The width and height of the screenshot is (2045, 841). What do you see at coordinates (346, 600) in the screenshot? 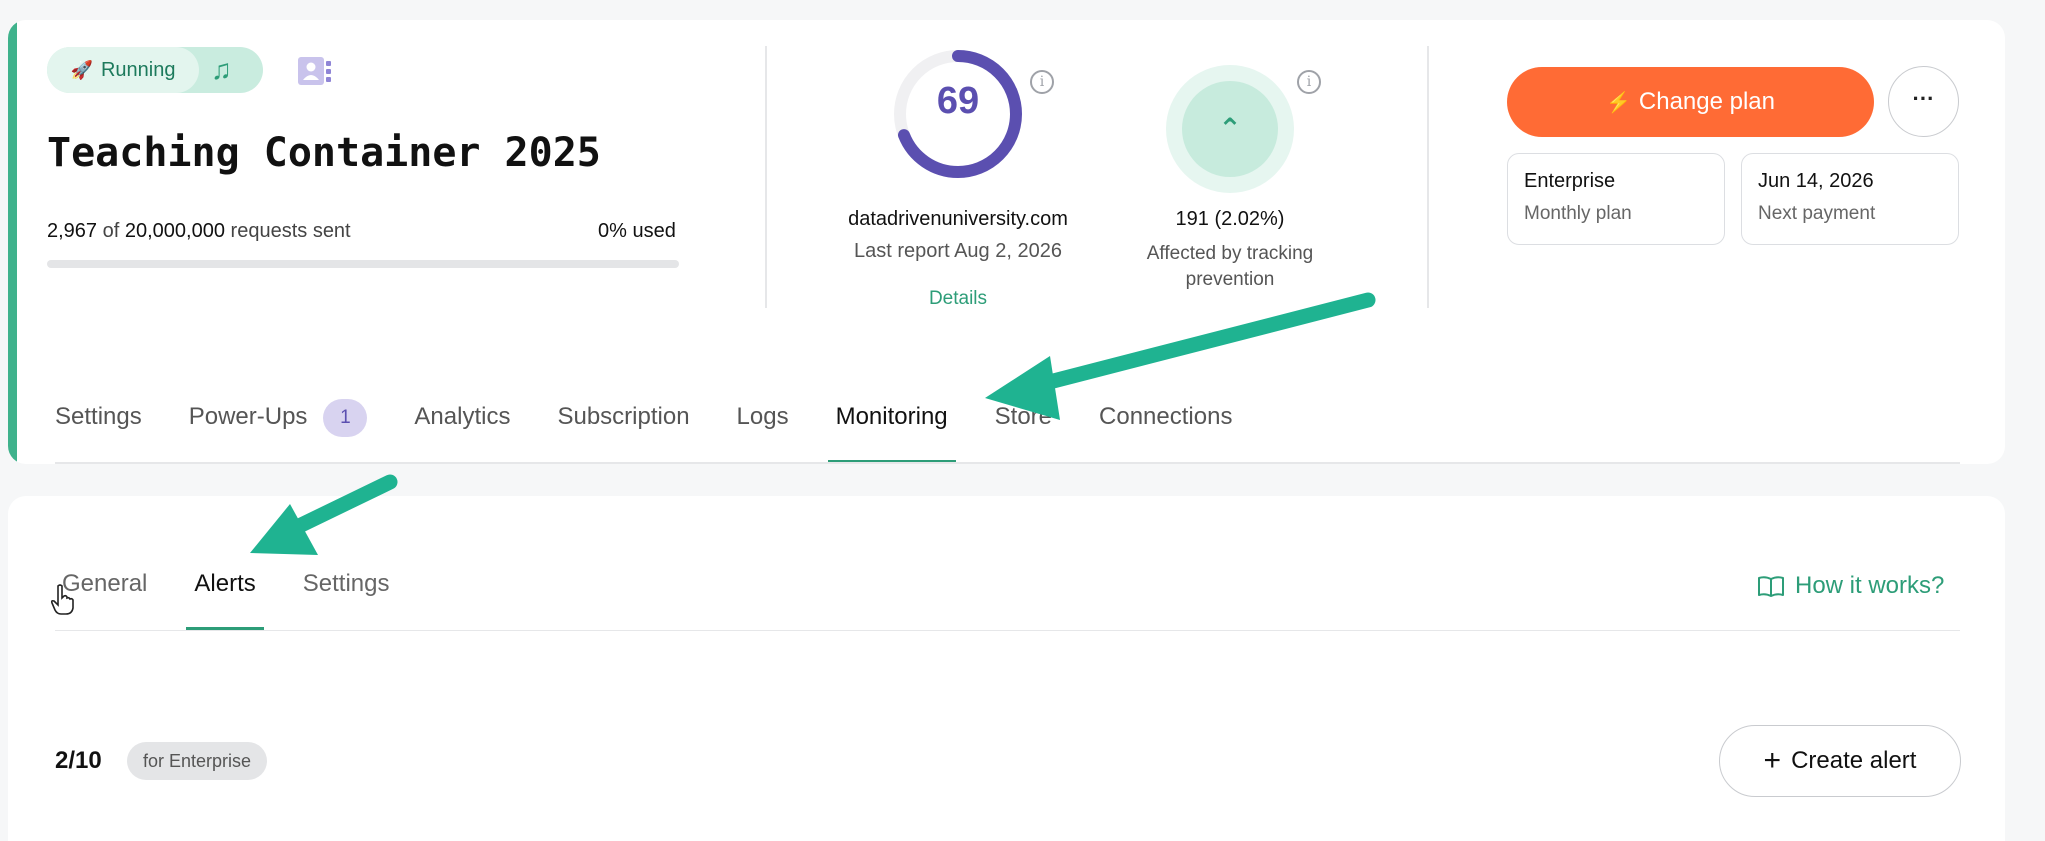
I see `subtab-settings: Settings` at bounding box center [346, 600].